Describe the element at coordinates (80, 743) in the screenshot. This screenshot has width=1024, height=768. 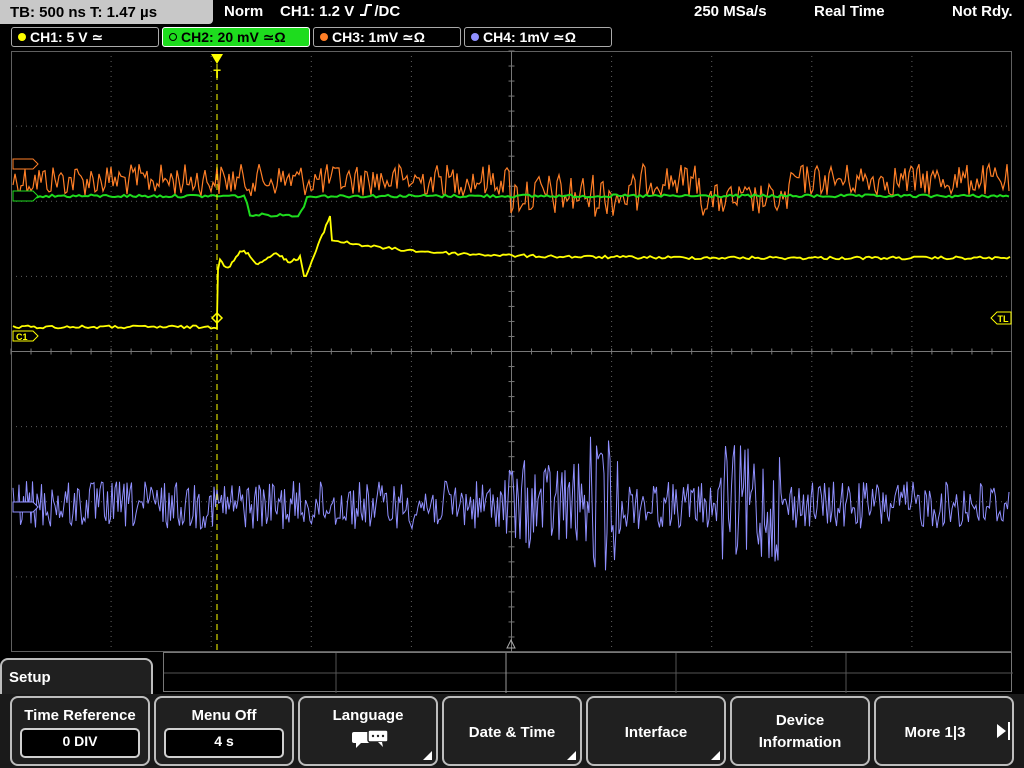
I see `time-reference-value: 0 DIV` at that location.